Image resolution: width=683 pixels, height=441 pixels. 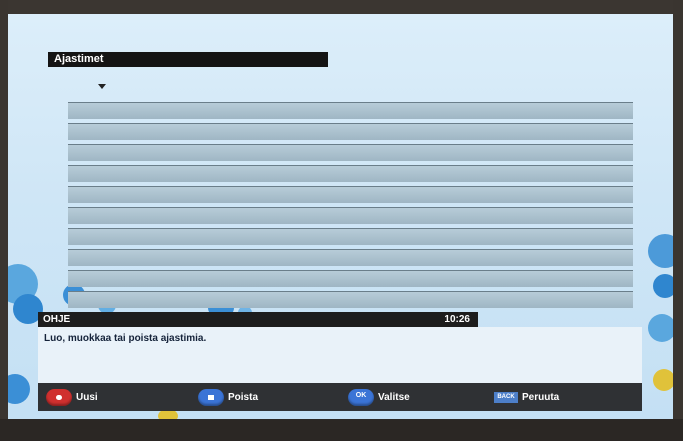 What do you see at coordinates (457, 319) in the screenshot?
I see `clock: 10:26` at bounding box center [457, 319].